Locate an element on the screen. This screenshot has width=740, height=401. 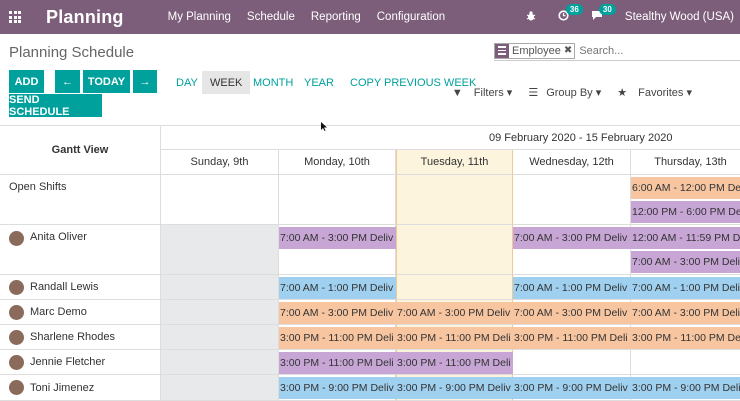
breadcrumb: Planning Schedule is located at coordinates (72, 52).